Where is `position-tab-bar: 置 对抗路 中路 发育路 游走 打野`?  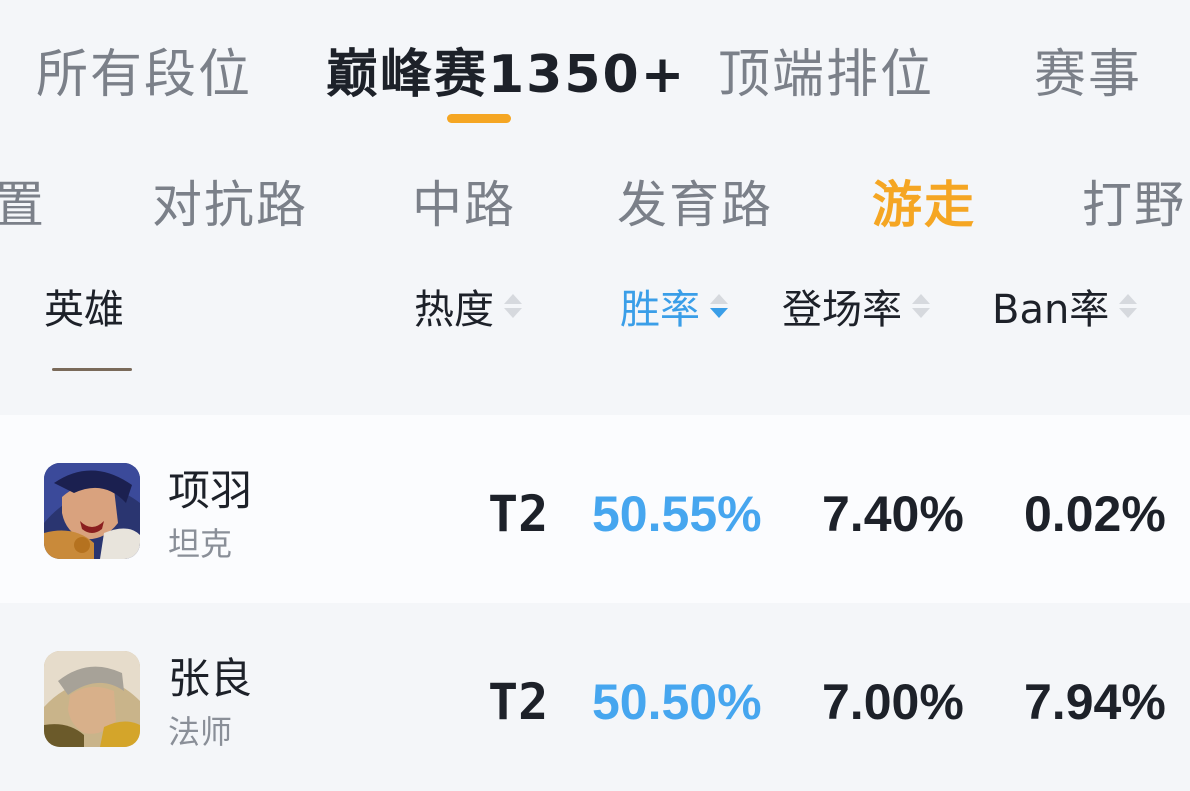
position-tab-bar: 置 对抗路 中路 发育路 游走 打野 is located at coordinates (595, 192).